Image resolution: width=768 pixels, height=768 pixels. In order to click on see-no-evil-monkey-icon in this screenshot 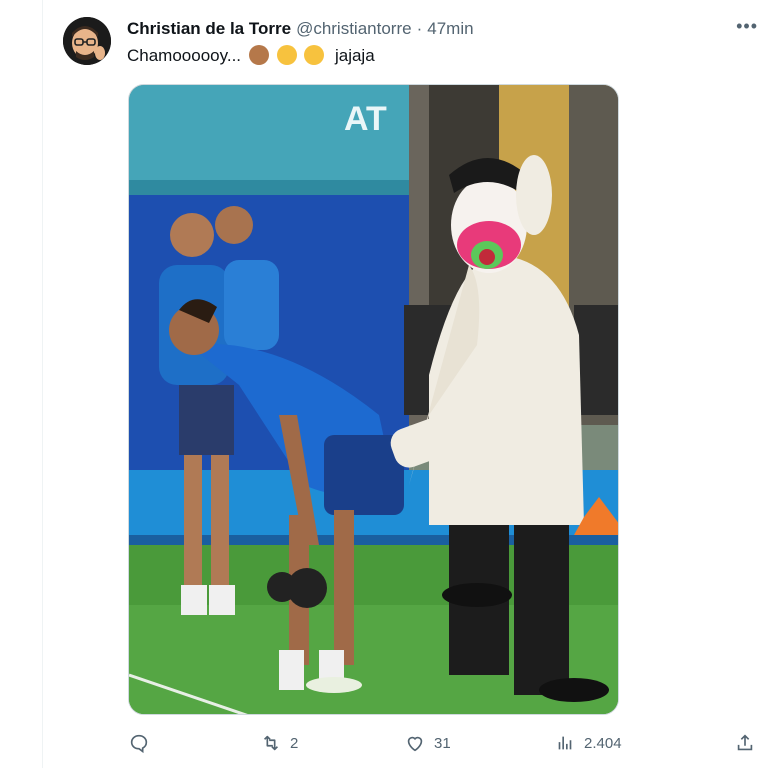, I will do `click(258, 55)`.